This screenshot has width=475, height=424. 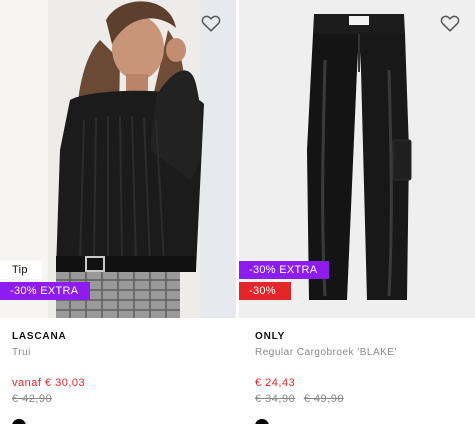 What do you see at coordinates (122, 377) in the screenshot?
I see `product-info: LASCANA Trui vanaf € 30,03 € 42,90` at bounding box center [122, 377].